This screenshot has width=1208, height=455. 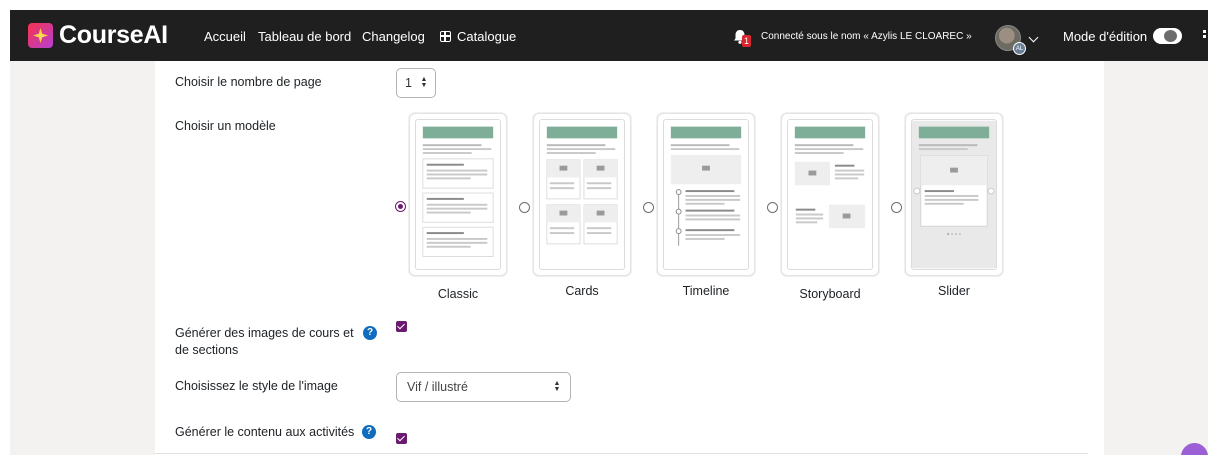 I want to click on template-name-slider: Slider, so click(x=954, y=291).